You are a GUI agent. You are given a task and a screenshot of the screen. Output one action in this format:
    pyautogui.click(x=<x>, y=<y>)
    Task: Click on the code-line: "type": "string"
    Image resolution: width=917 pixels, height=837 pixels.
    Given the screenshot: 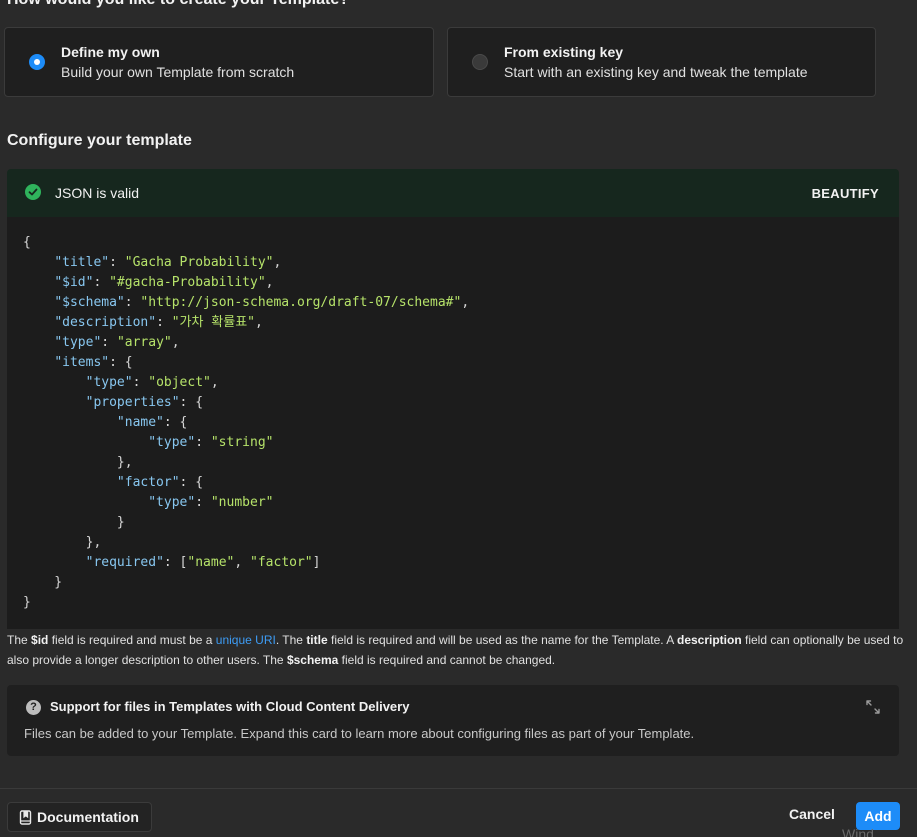 What is the action you would take?
    pyautogui.click(x=211, y=442)
    